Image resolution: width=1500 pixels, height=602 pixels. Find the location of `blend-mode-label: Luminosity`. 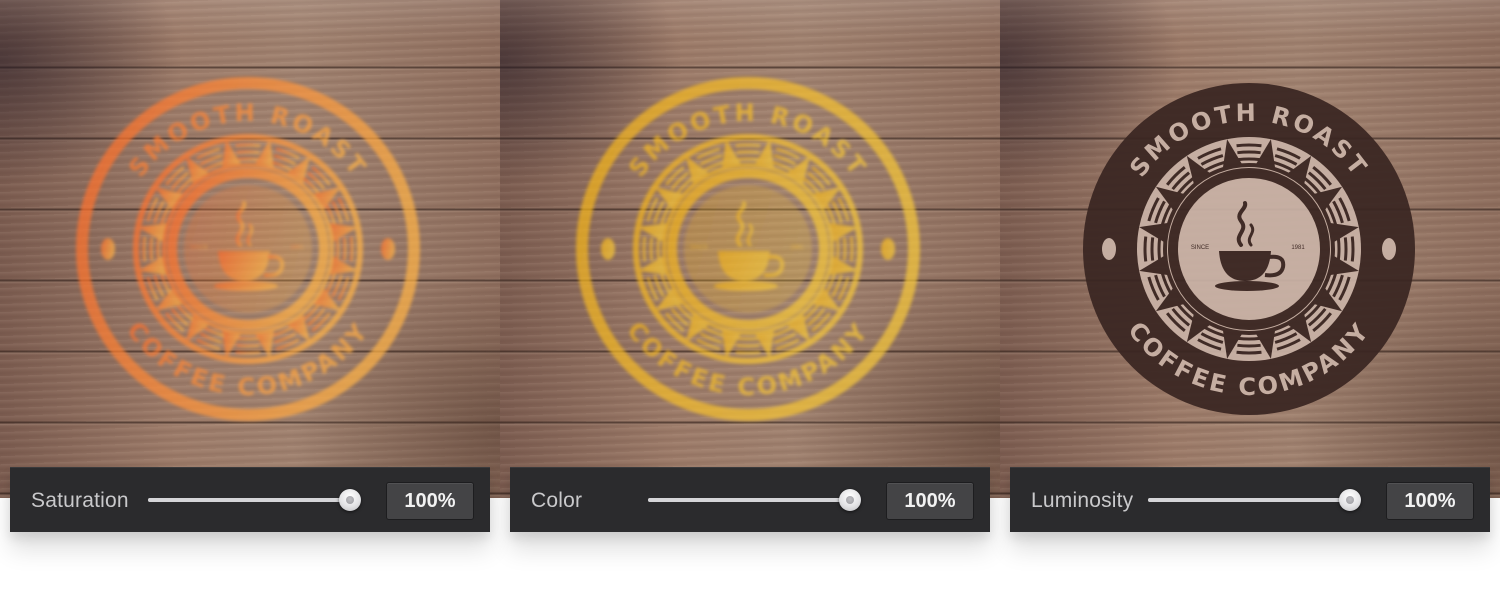

blend-mode-label: Luminosity is located at coordinates (1082, 500).